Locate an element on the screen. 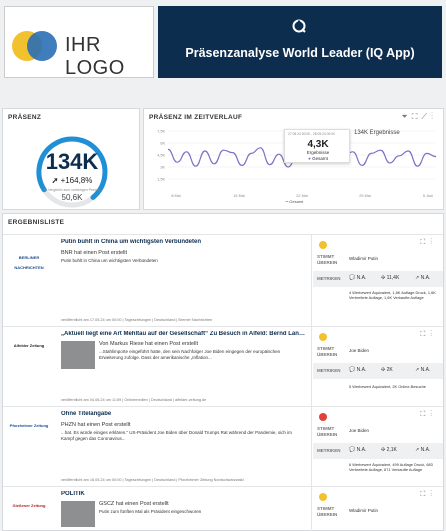 The image size is (446, 531). legend-label: Gesamt is located at coordinates (296, 201).